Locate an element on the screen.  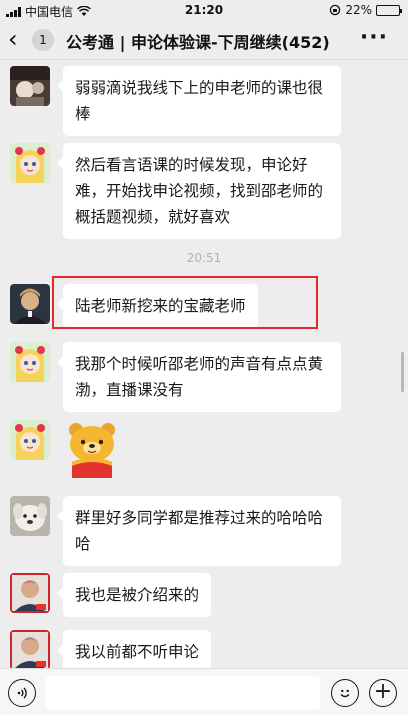
emoji-icon is located at coordinates (345, 693).